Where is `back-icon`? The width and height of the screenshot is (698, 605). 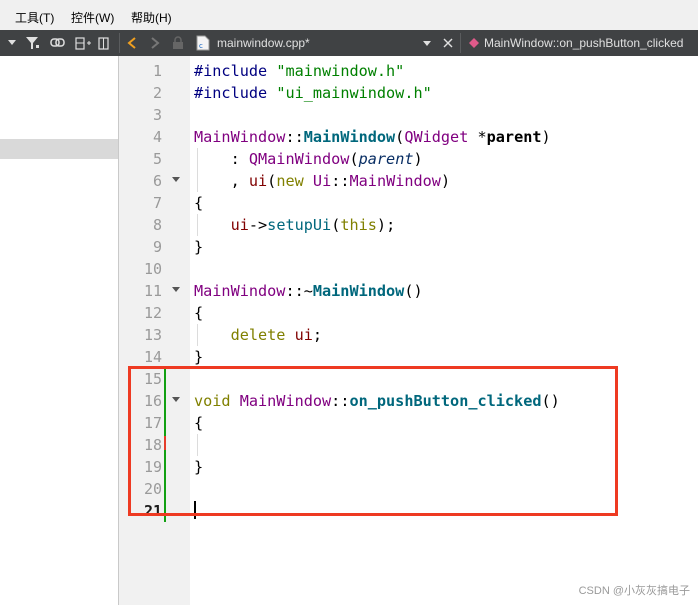 back-icon is located at coordinates (132, 43).